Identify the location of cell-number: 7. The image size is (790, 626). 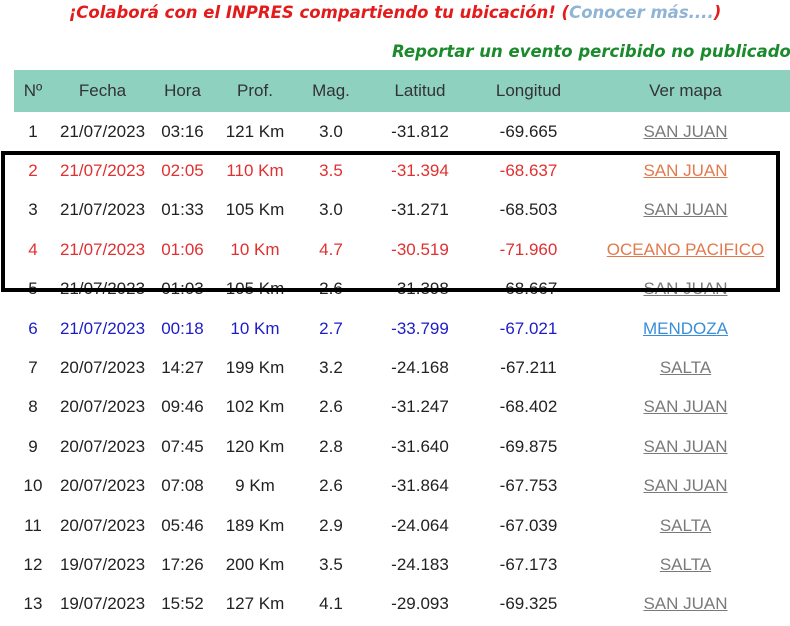
(33, 368).